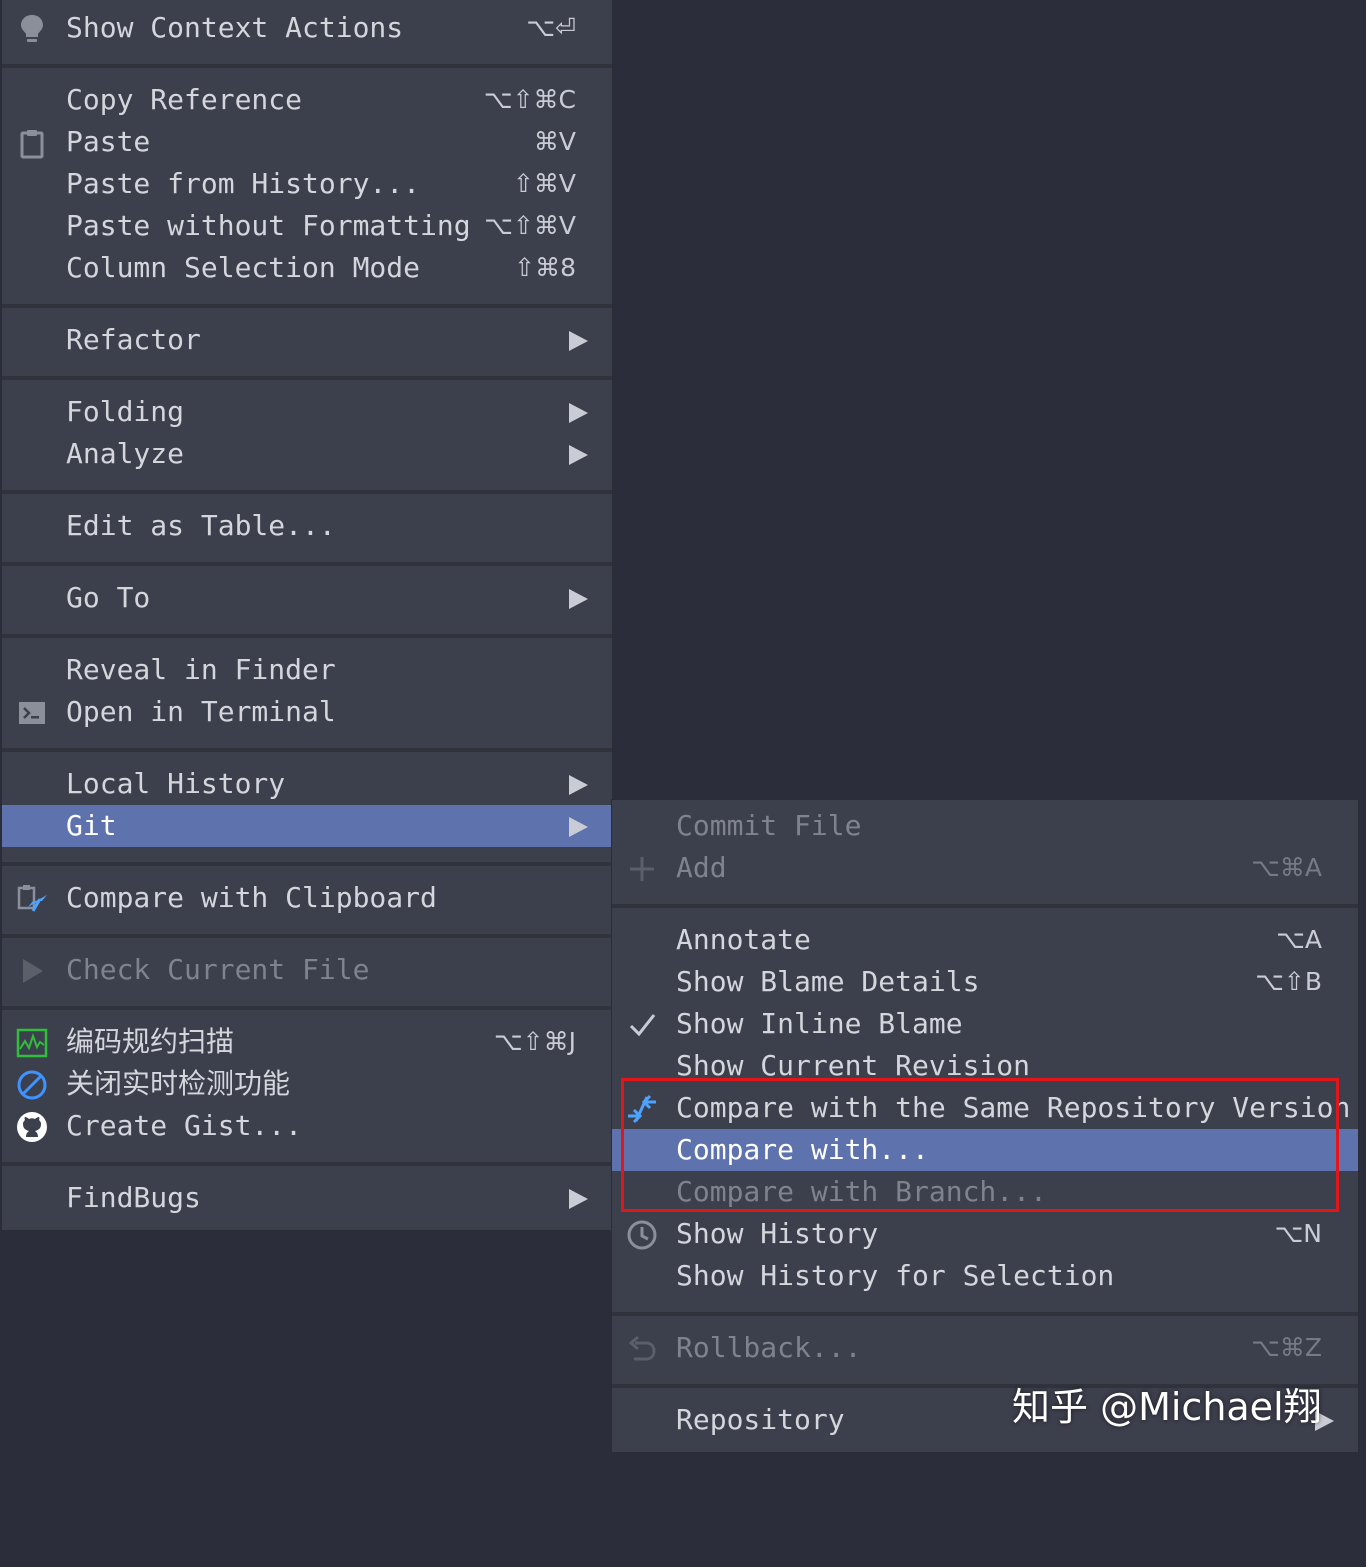 This screenshot has width=1366, height=1567. What do you see at coordinates (307, 1198) in the screenshot?
I see `menu-item-findbugs: FindBugs` at bounding box center [307, 1198].